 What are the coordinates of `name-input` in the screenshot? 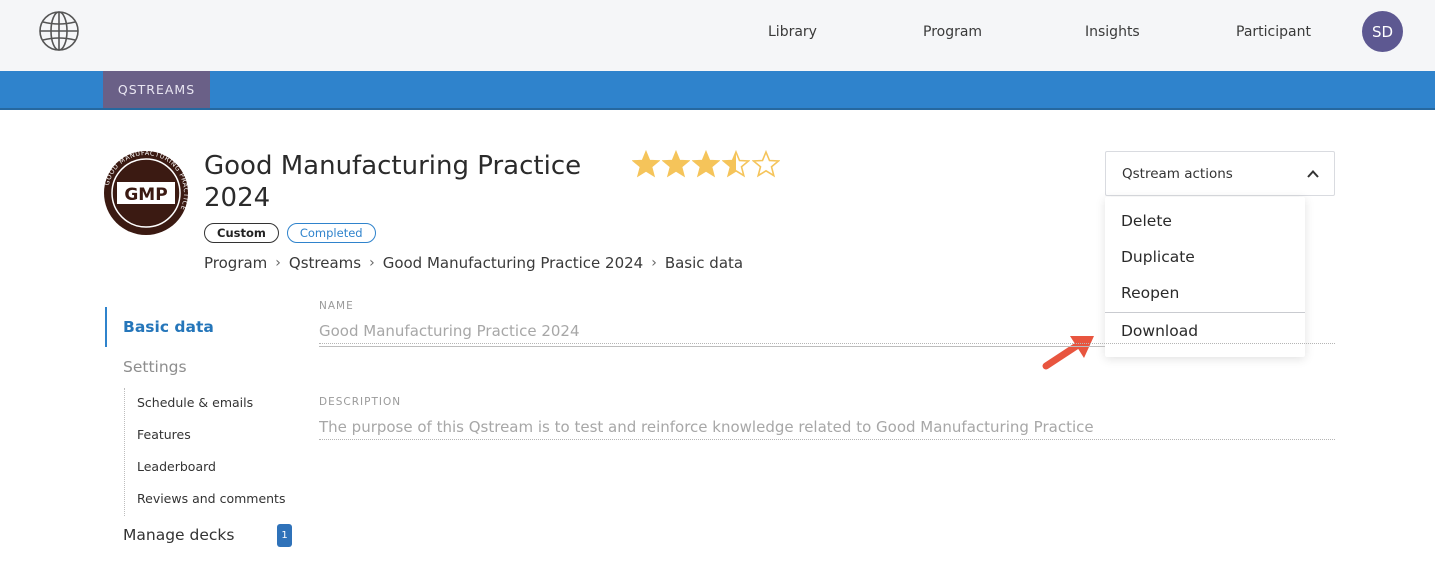 It's located at (827, 331).